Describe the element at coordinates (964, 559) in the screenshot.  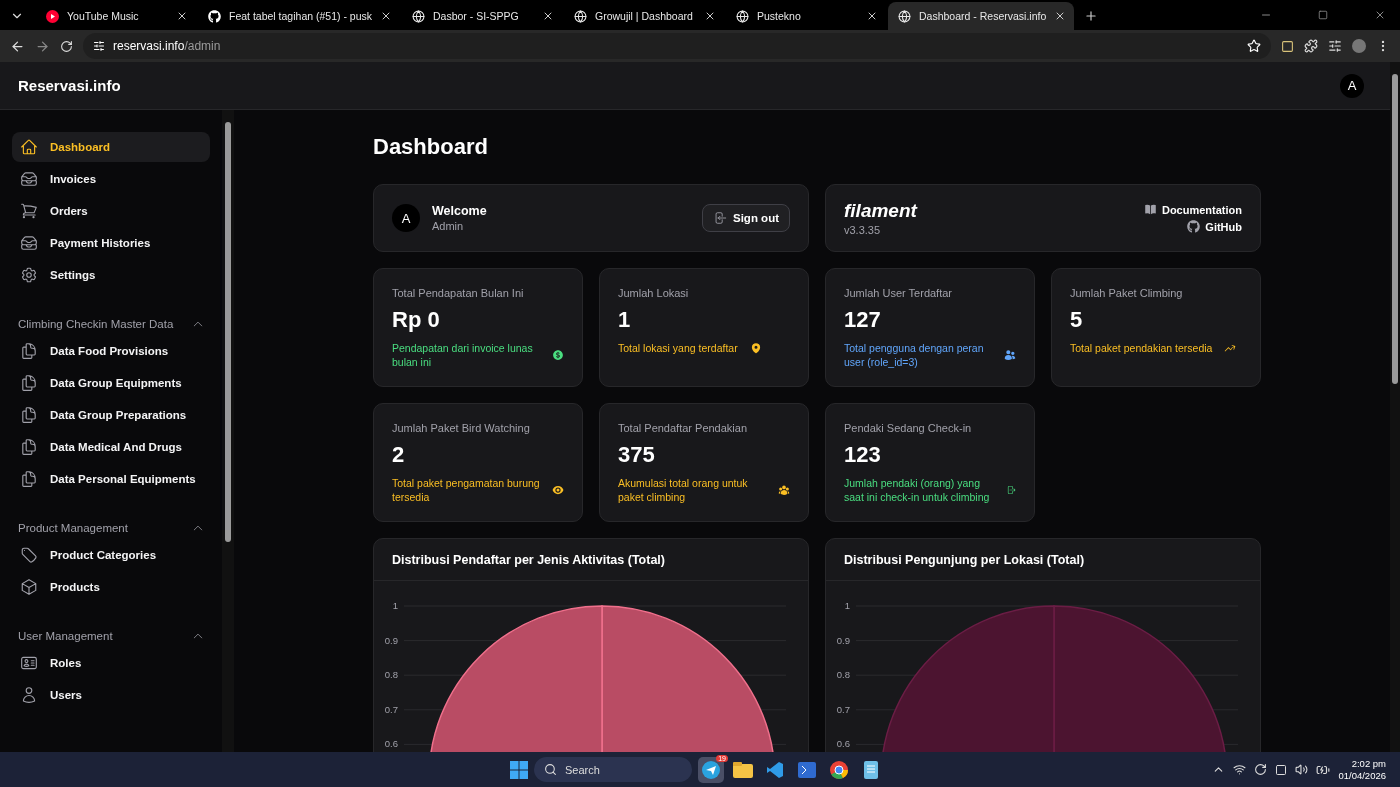
I see `chart-title: Distribusi Pengunjung per Lokasi (Total)` at that location.